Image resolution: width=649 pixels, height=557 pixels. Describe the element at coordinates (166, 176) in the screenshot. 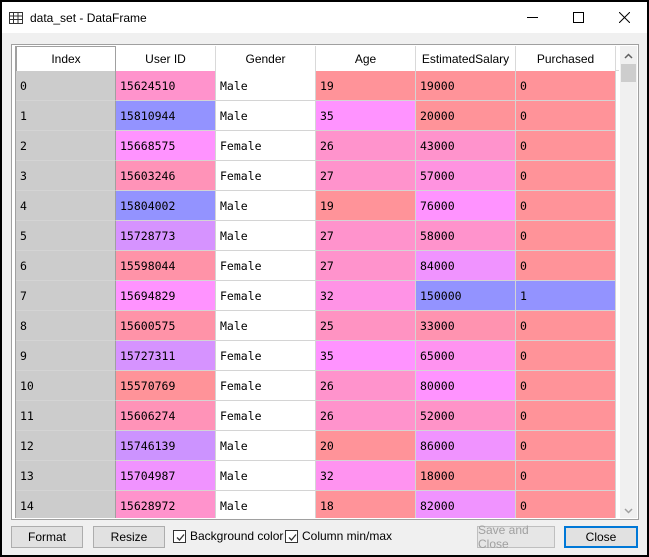

I see `cell-user-id: 15603246` at that location.